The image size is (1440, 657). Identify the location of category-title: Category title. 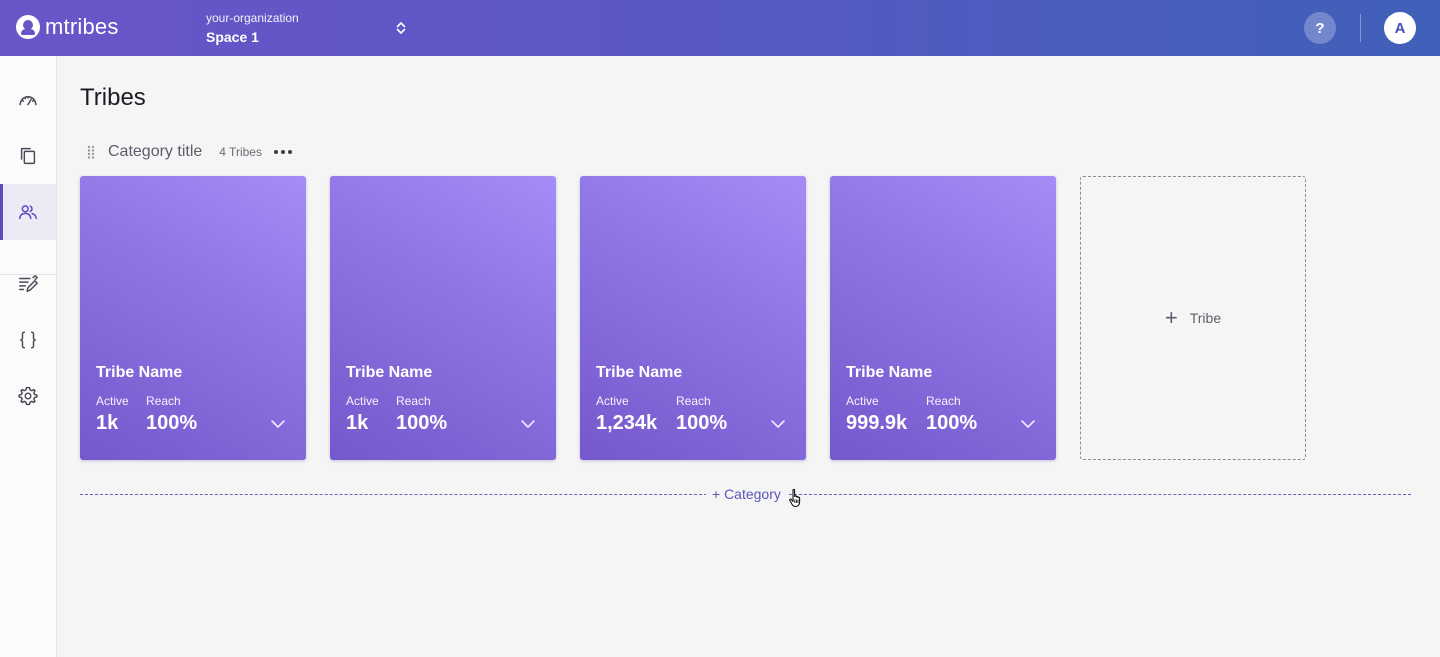
(155, 152).